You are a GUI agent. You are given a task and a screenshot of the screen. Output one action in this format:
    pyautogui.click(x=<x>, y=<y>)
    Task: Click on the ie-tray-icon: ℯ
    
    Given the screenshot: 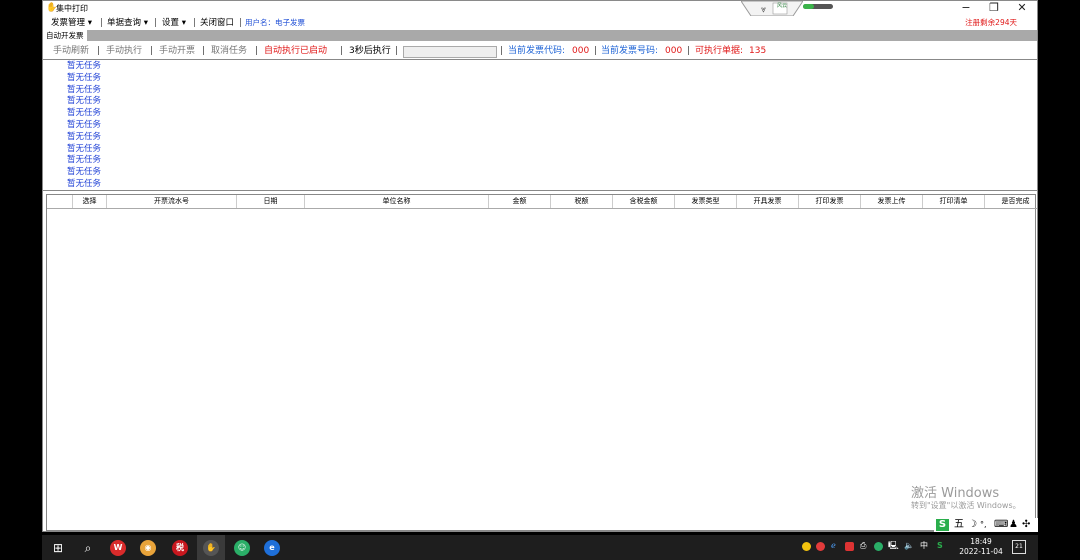 What is the action you would take?
    pyautogui.click(x=833, y=546)
    